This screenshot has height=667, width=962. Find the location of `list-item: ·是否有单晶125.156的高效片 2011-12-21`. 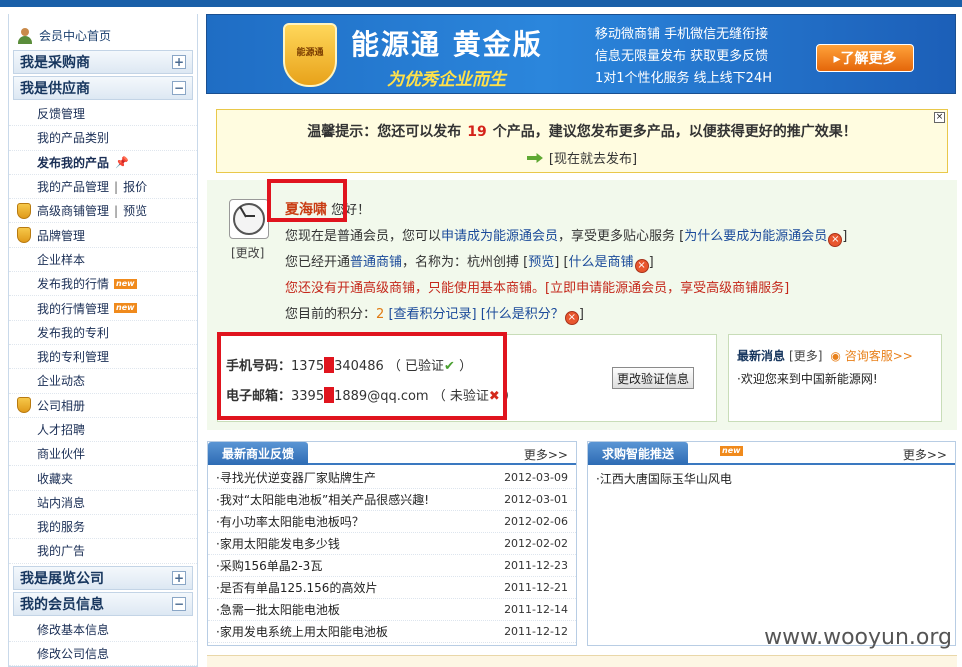

list-item: ·是否有单晶125.156的高效片 2011-12-21 is located at coordinates (392, 588).